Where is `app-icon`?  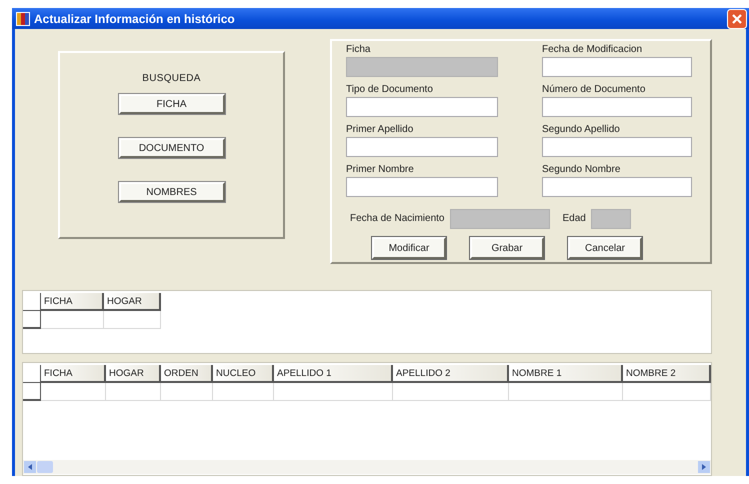 app-icon is located at coordinates (23, 19).